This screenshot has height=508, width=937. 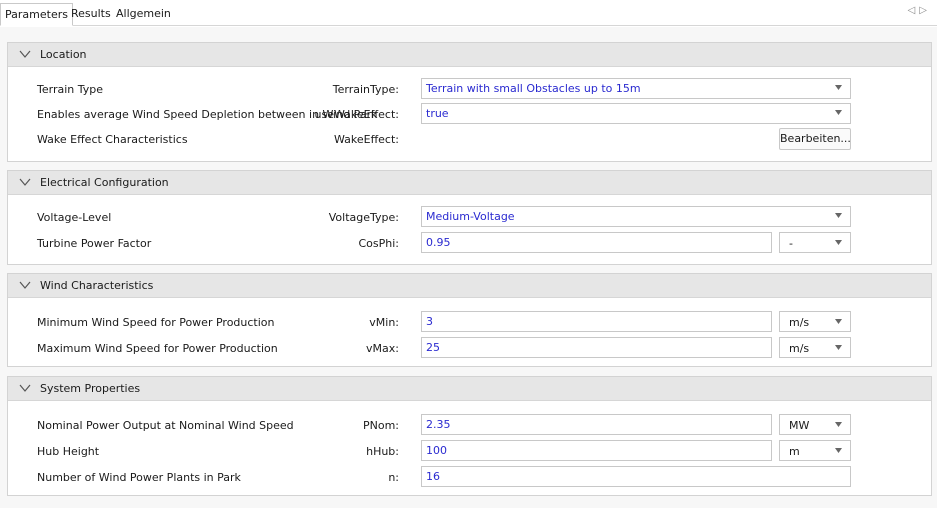 What do you see at coordinates (436, 450) in the screenshot?
I see `hhub-value: 100` at bounding box center [436, 450].